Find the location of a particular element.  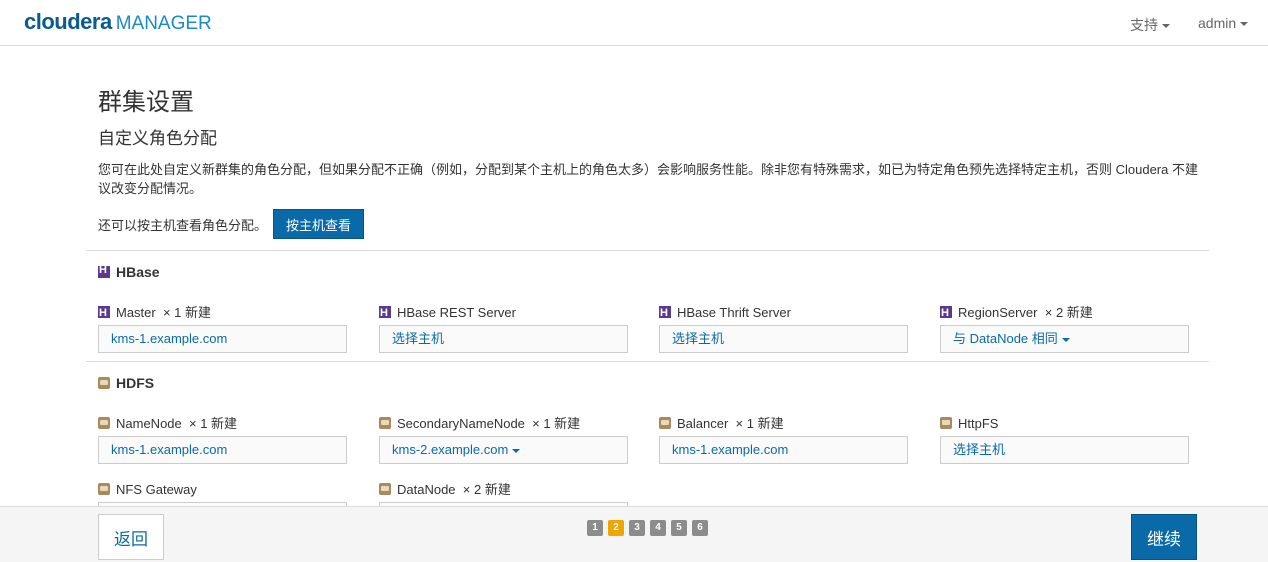

back-button: 返回 is located at coordinates (131, 537).